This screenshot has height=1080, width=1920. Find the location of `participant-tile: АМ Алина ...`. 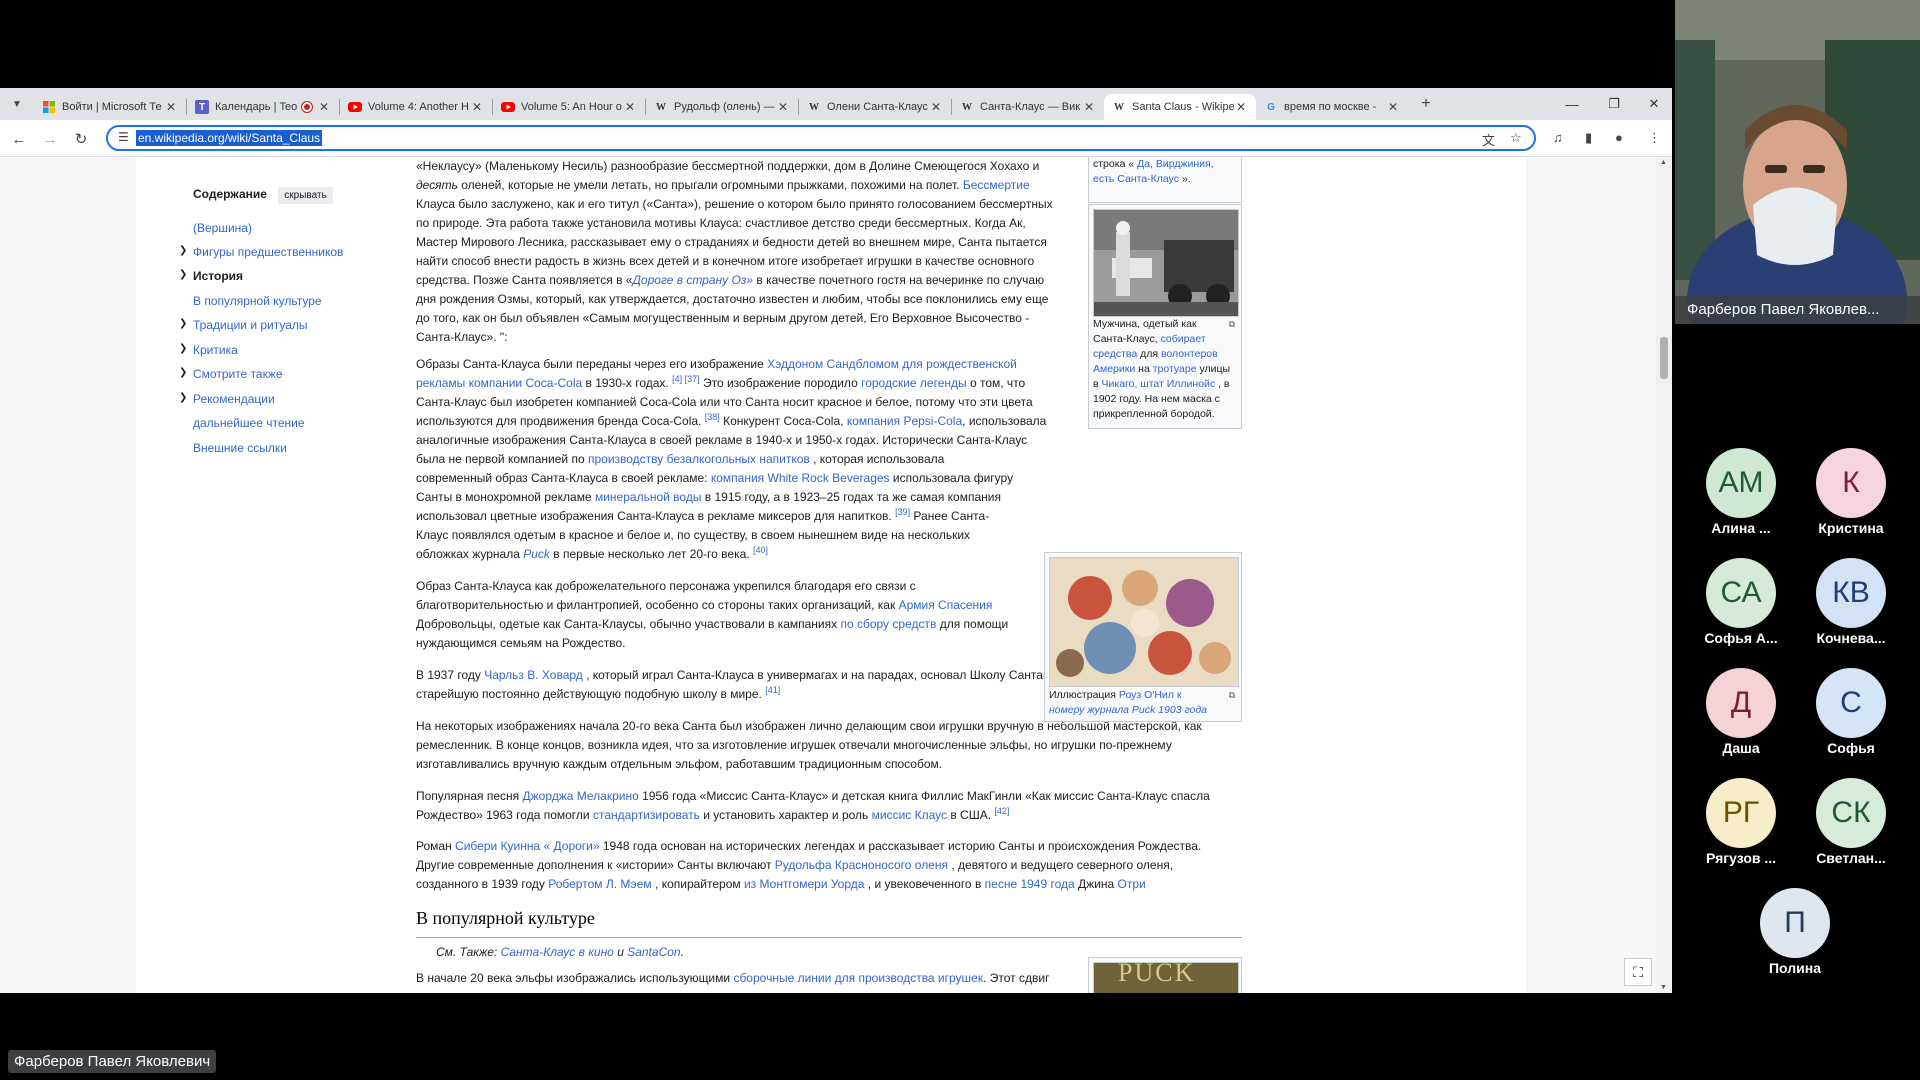

participant-tile: АМ Алина ... is located at coordinates (1741, 492).